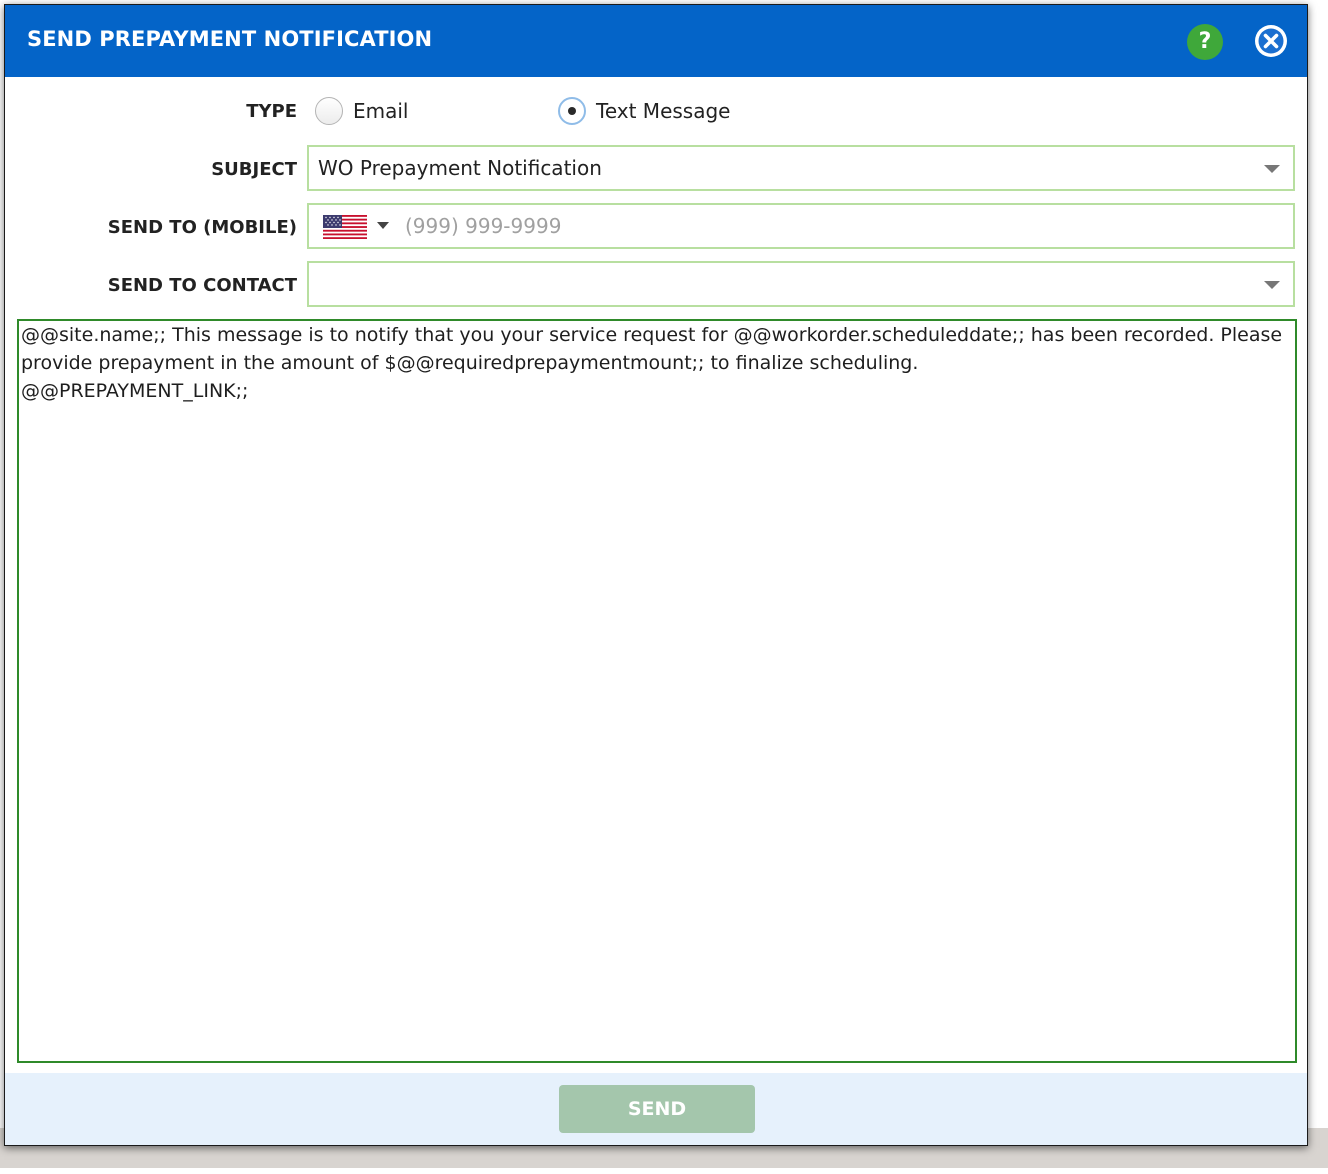  Describe the element at coordinates (271, 111) in the screenshot. I see `type-label: TYPE` at that location.